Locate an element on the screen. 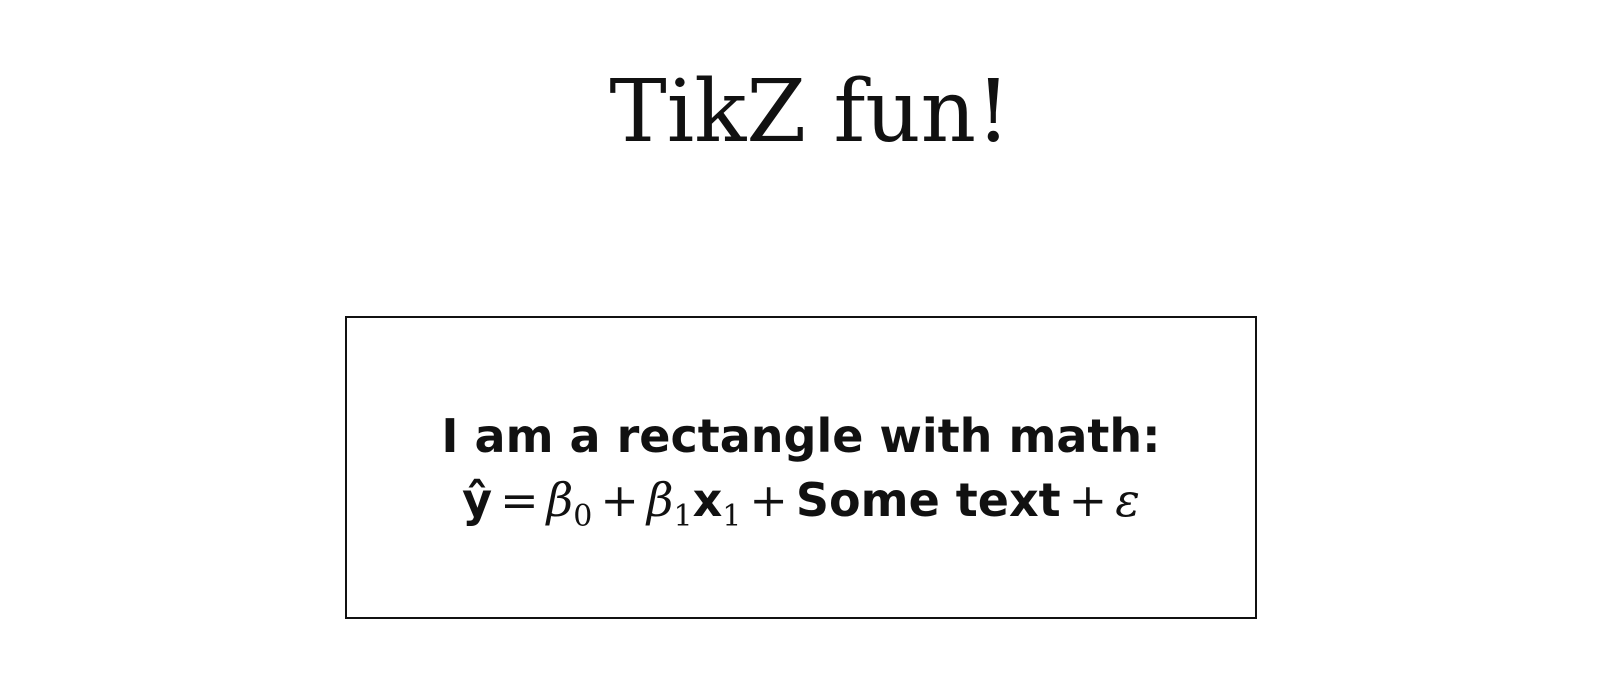 This screenshot has height=674, width=1620. plus-sign-1: + is located at coordinates (619, 500).